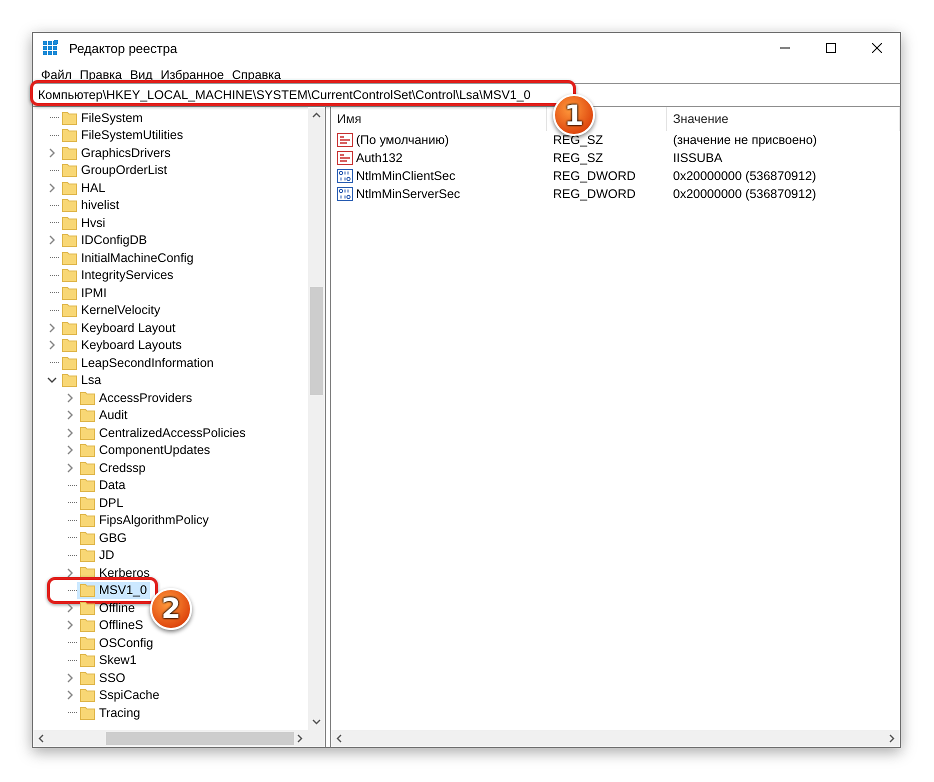 This screenshot has height=782, width=934. Describe the element at coordinates (145, 450) in the screenshot. I see `tree-item: ComponentUpdates` at that location.